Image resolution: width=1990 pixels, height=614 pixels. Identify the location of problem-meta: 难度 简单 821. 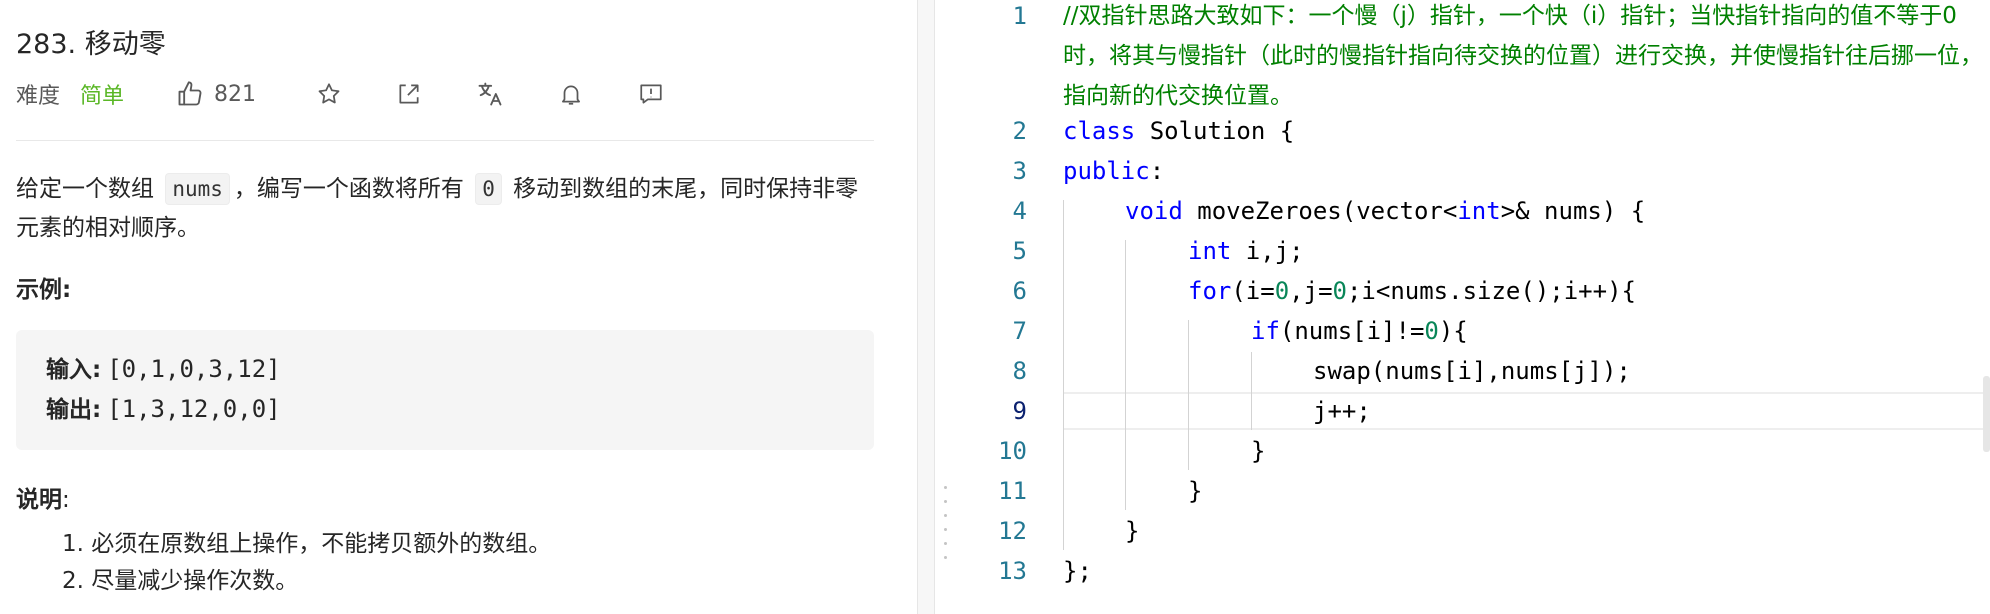
(340, 94).